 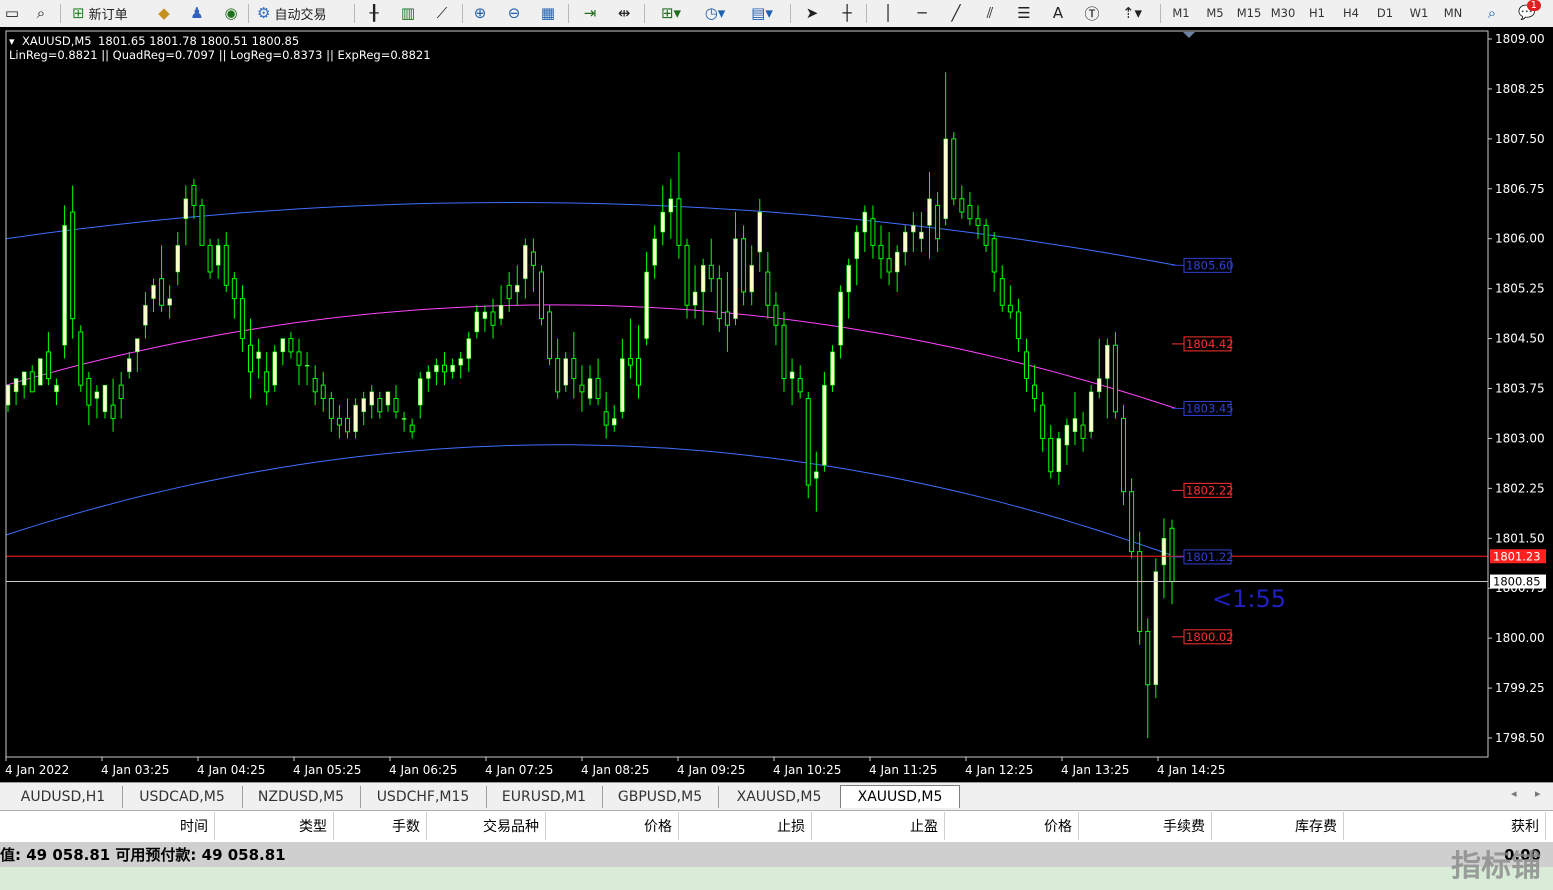 What do you see at coordinates (182, 797) in the screenshot?
I see `tab-usdcad-m5: USDCAD,M5` at bounding box center [182, 797].